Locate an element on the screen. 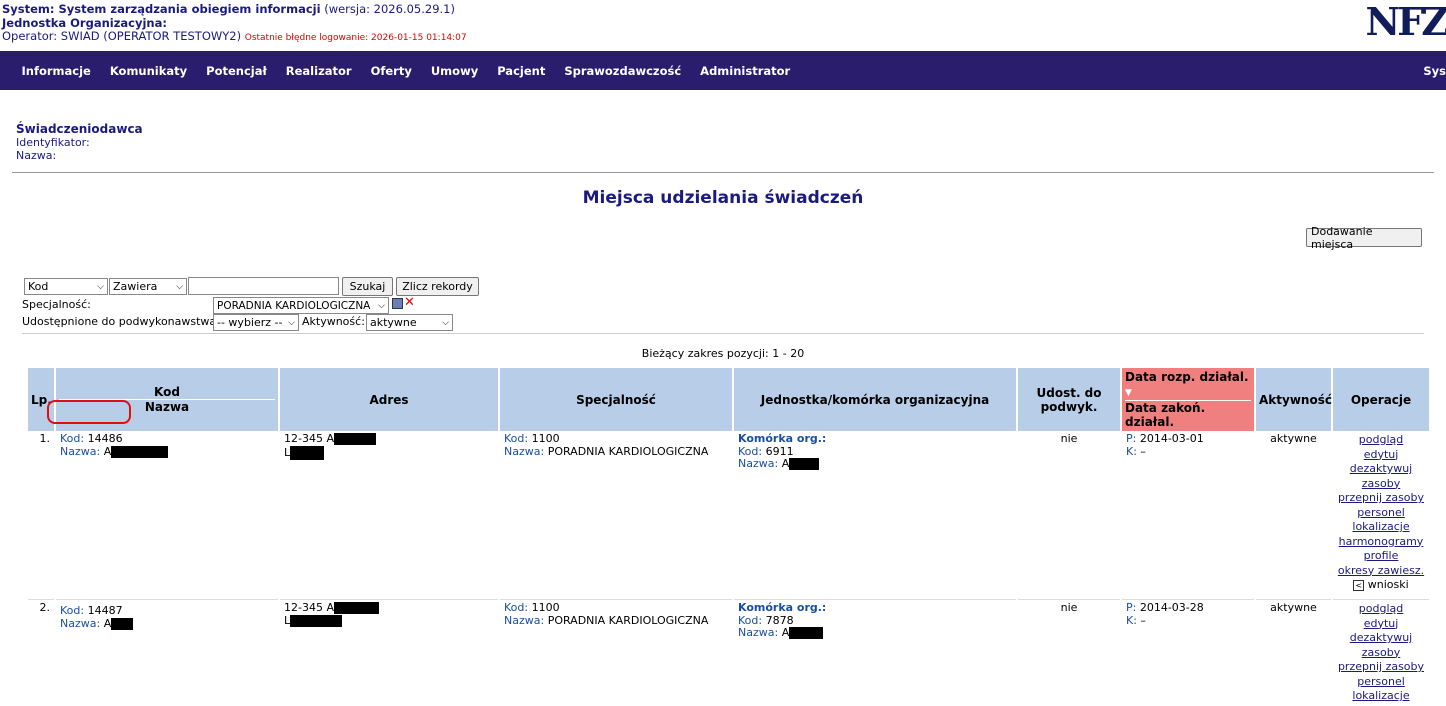 Image resolution: width=1446 pixels, height=706 pixels. provider-info: Świadczeniodawca Identyfikator: Nazwa: is located at coordinates (79, 143).